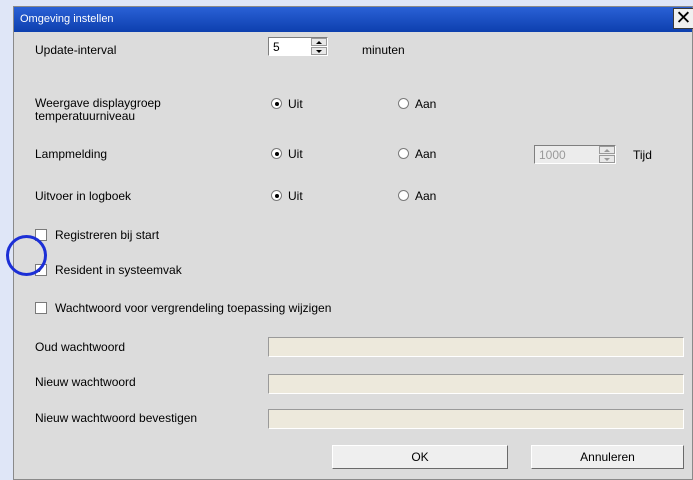 The height and width of the screenshot is (480, 693). Describe the element at coordinates (107, 235) in the screenshot. I see `checkbox-label: Registreren bij start` at that location.